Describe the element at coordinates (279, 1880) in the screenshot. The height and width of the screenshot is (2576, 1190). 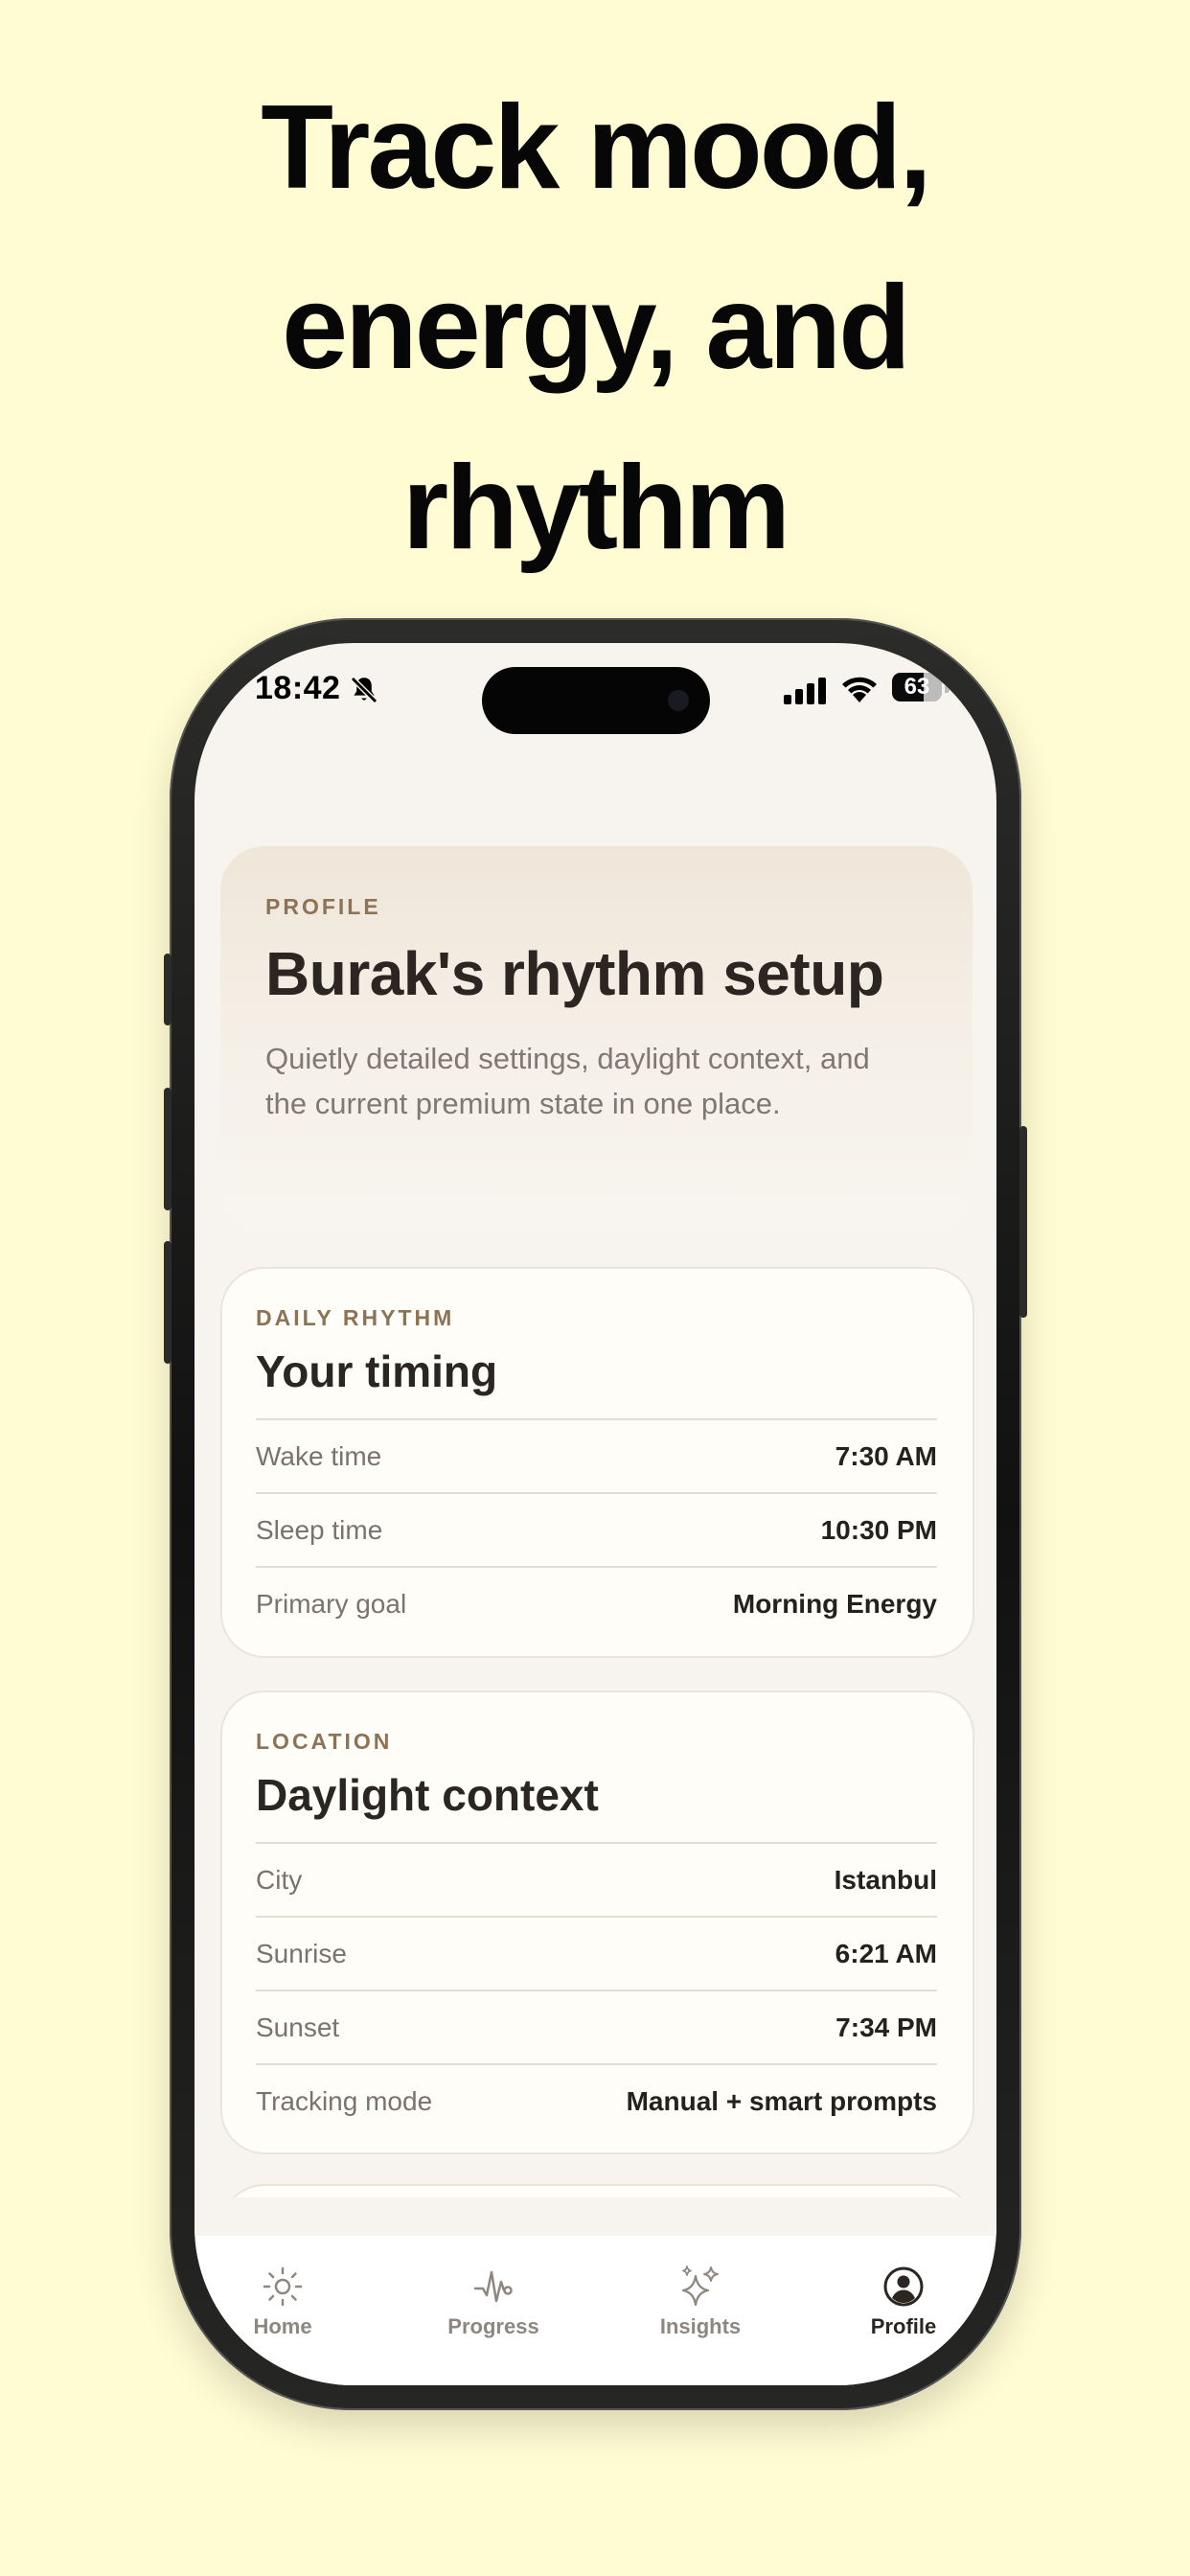
I see `row-label: City` at that location.